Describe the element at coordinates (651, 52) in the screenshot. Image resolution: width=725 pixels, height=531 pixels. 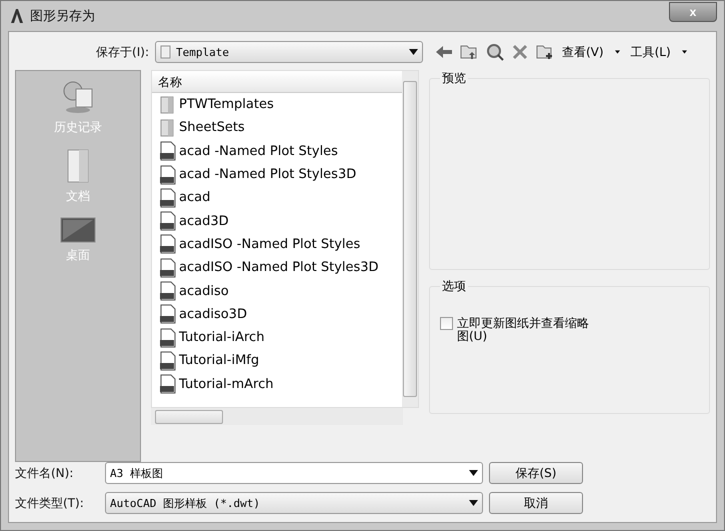
I see `toolbar-menu: 工具(L)` at that location.